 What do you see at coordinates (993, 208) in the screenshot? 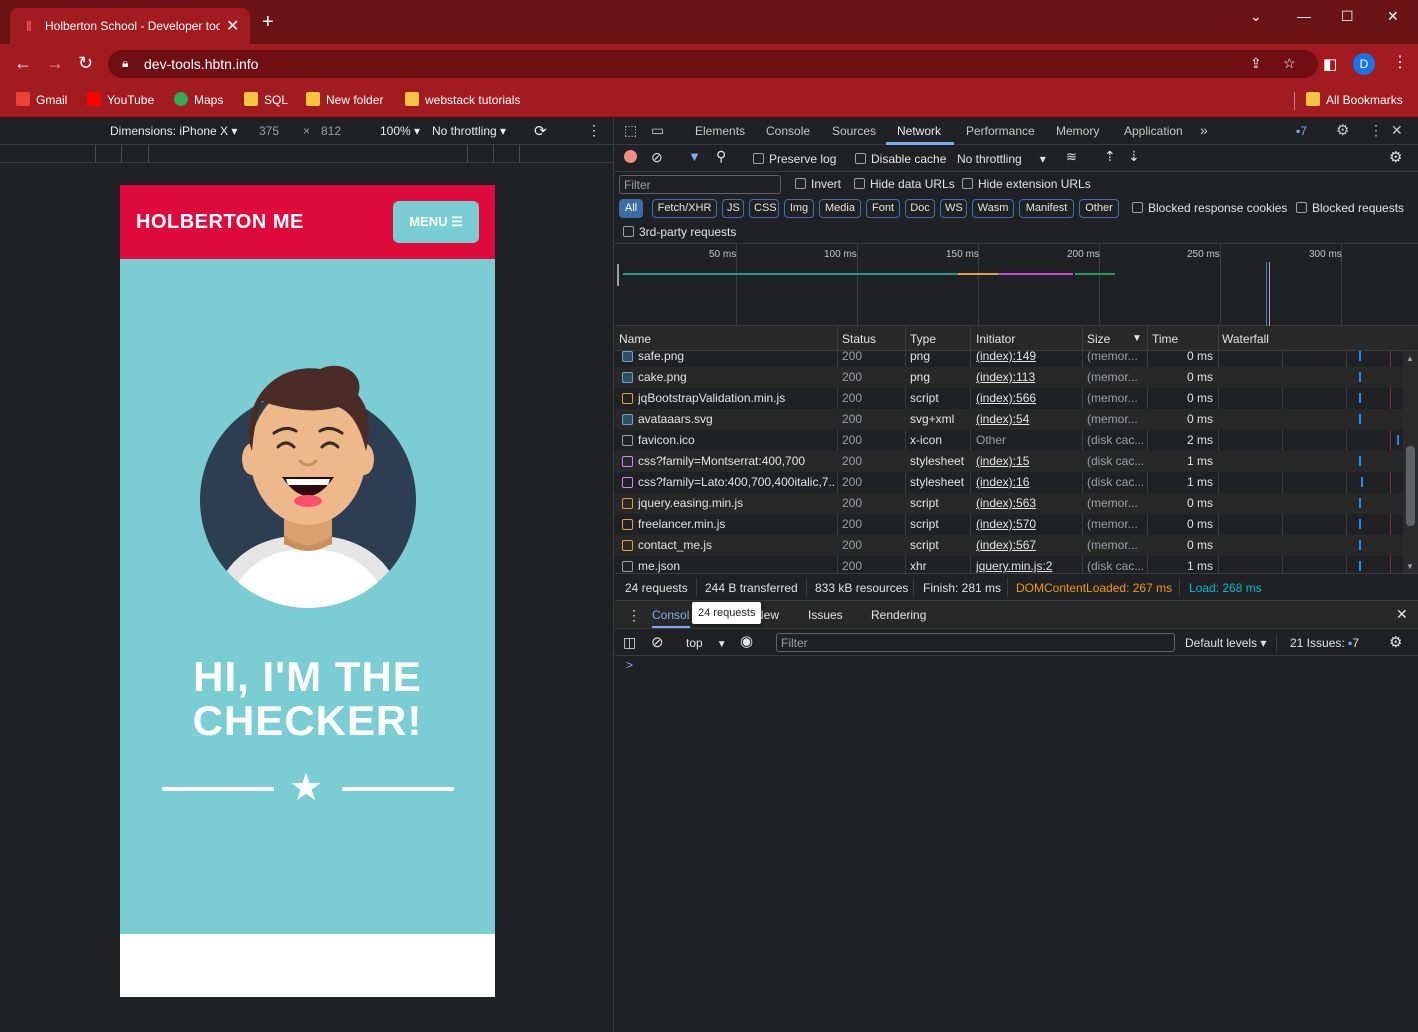
I see `type-filter-wasm: Wasm` at bounding box center [993, 208].